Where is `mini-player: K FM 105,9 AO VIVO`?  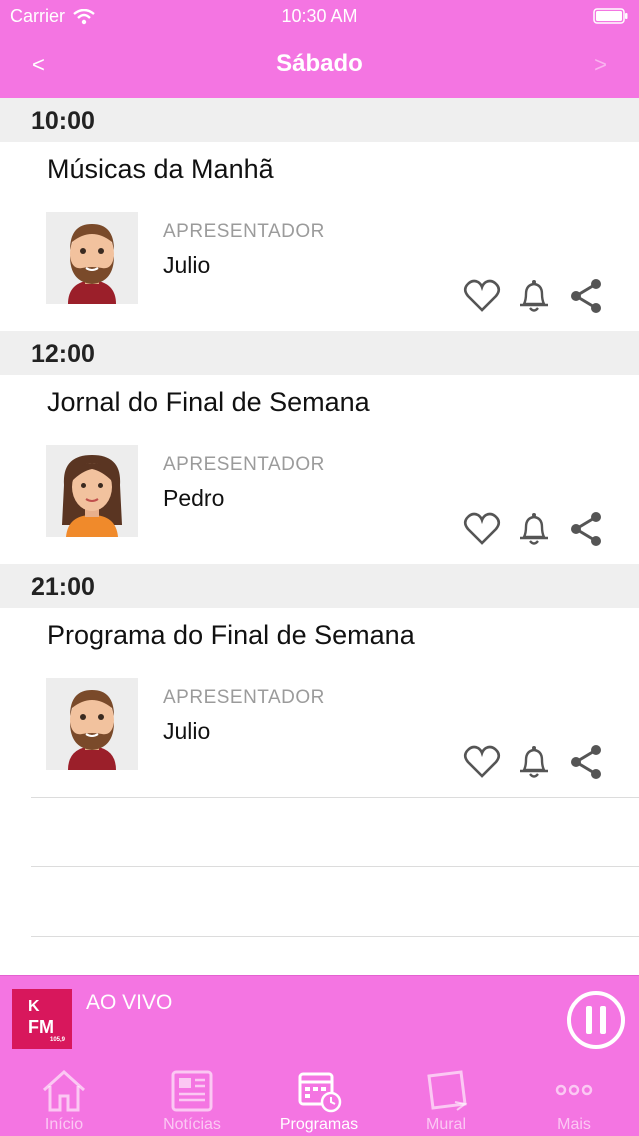
mini-player: K FM 105,9 AO VIVO is located at coordinates (319, 1017).